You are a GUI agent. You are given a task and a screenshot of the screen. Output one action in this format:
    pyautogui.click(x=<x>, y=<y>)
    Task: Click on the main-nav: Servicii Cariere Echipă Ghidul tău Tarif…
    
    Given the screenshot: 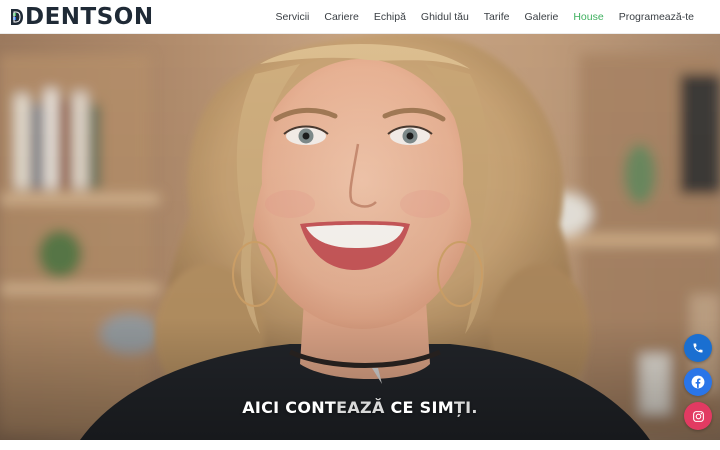 What is the action you would take?
    pyautogui.click(x=477, y=17)
    